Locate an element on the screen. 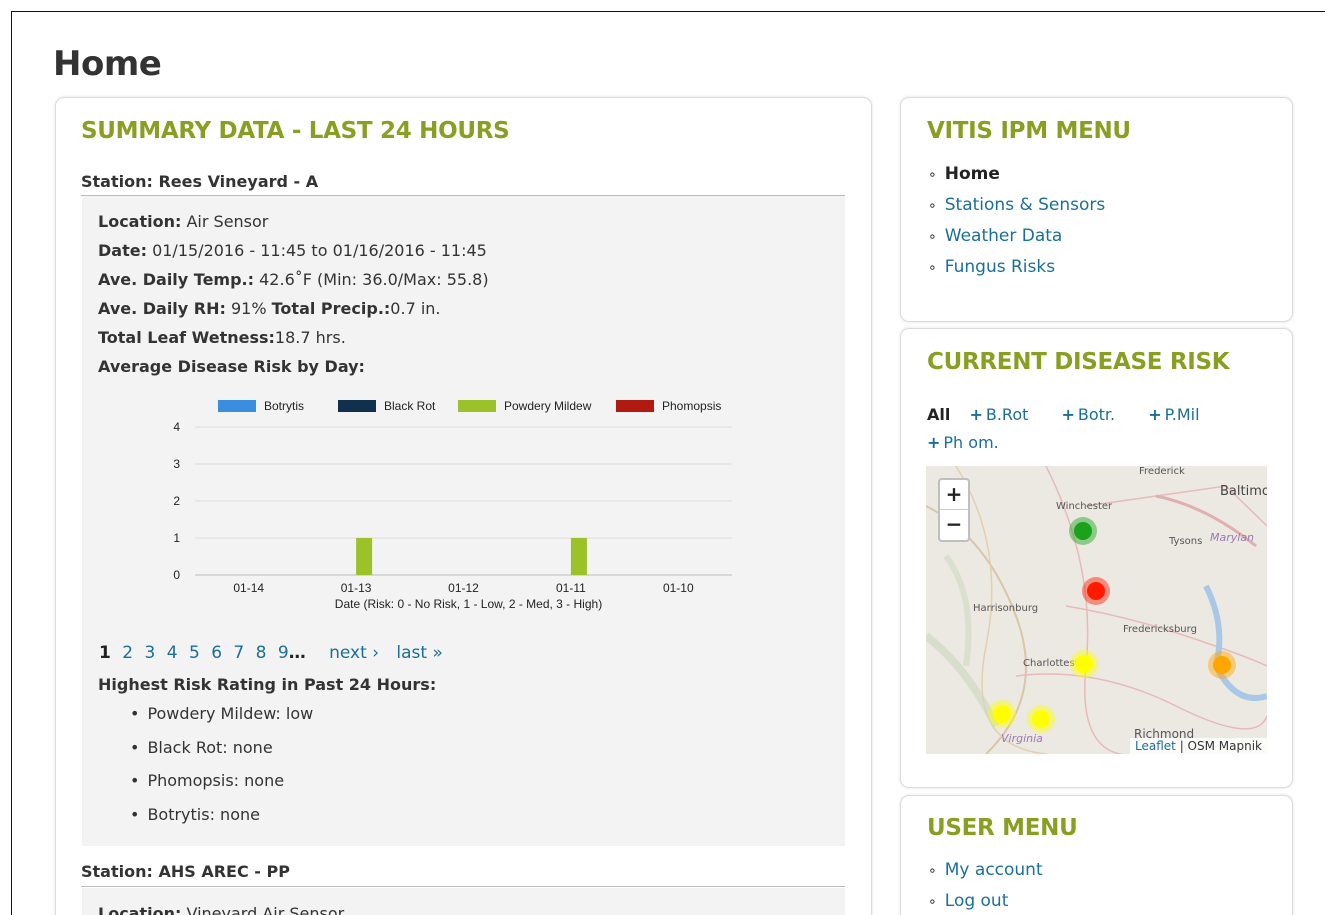 This screenshot has width=1325, height=915. rh-value: 91% is located at coordinates (248, 308).